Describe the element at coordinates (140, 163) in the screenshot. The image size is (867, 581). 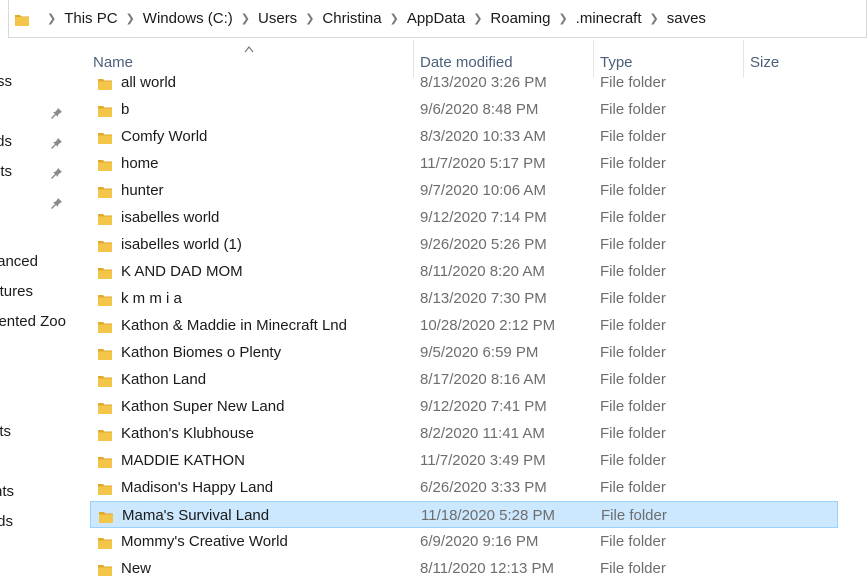
I see `file-name: home` at that location.